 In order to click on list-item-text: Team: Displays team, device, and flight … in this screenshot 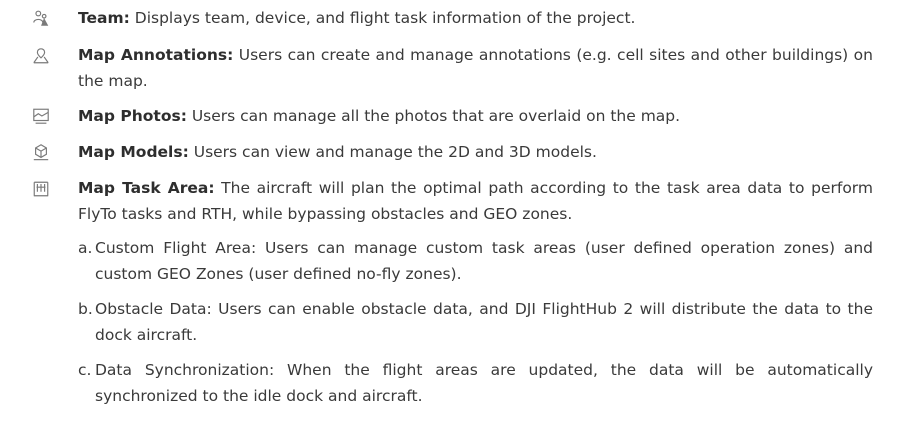, I will do `click(475, 18)`.